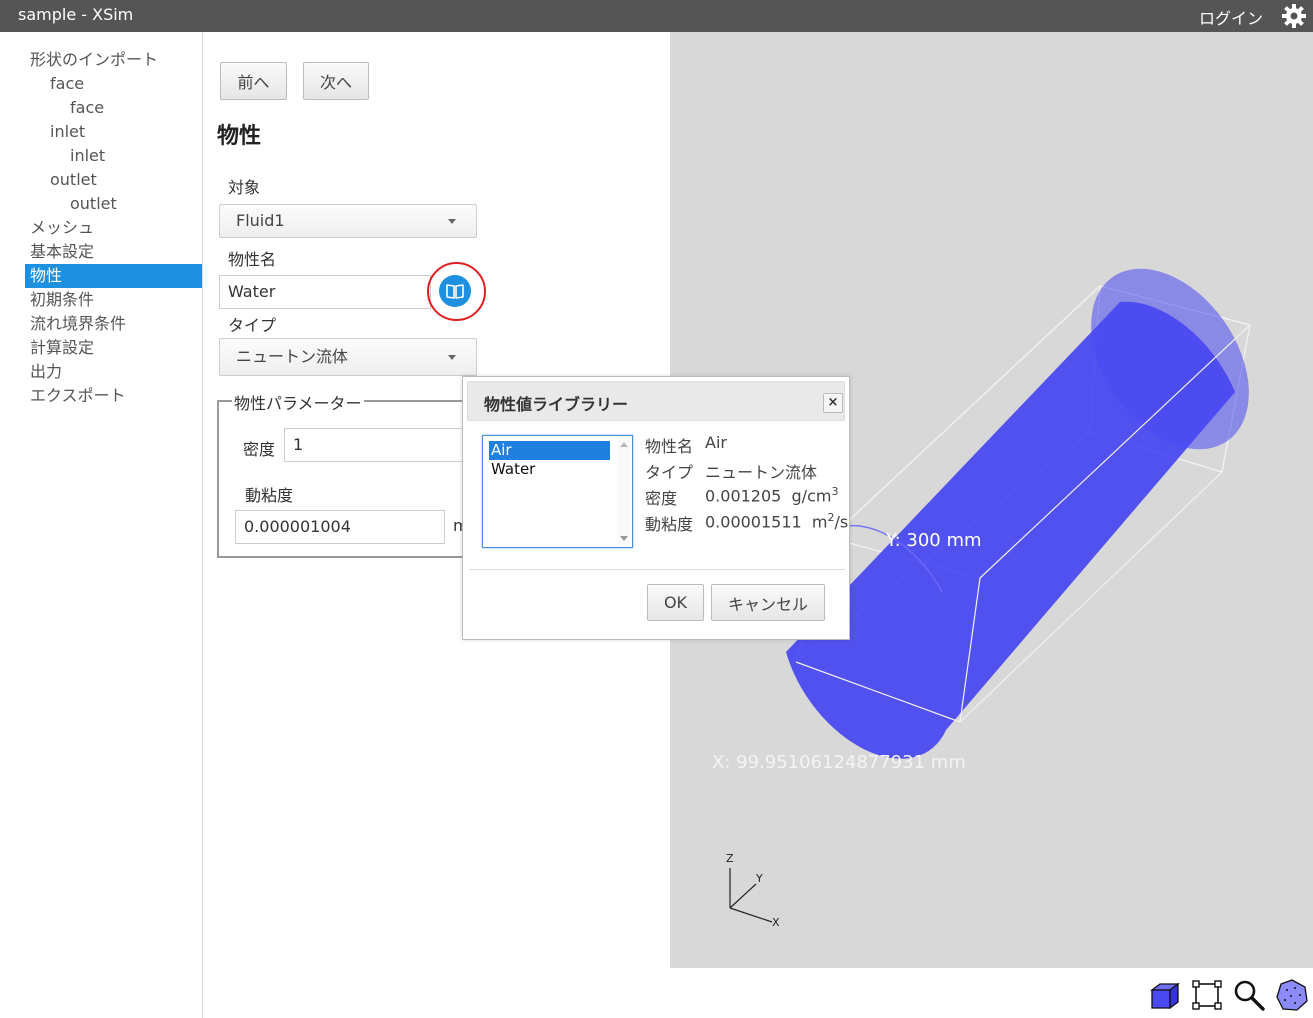 Image resolution: width=1313 pixels, height=1018 pixels. I want to click on x-dimension-label: X: 99.95106124877931 mm, so click(839, 762).